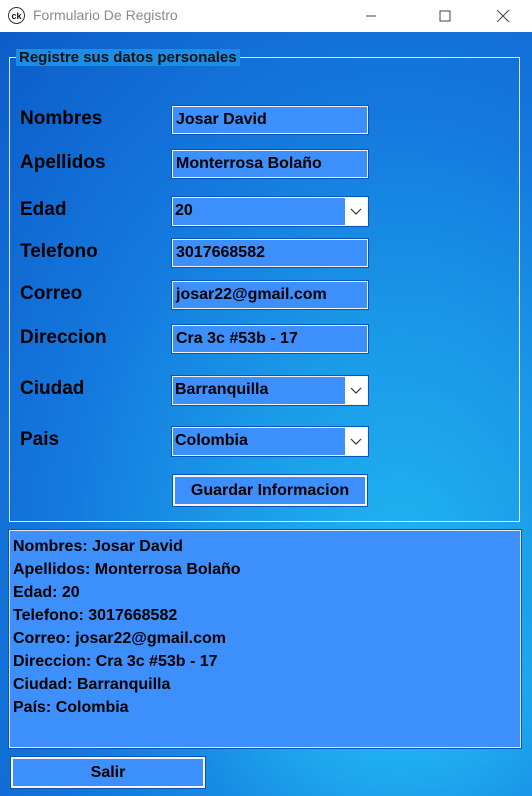 The image size is (532, 796). Describe the element at coordinates (270, 295) in the screenshot. I see `correo-input: josar22@gmail.com` at that location.